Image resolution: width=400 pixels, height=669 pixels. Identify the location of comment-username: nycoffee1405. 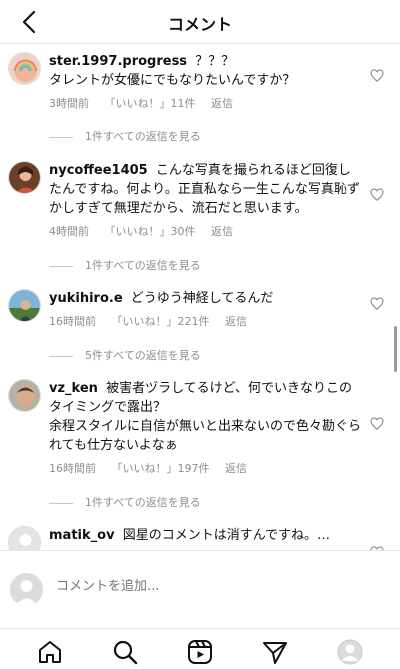
(98, 170).